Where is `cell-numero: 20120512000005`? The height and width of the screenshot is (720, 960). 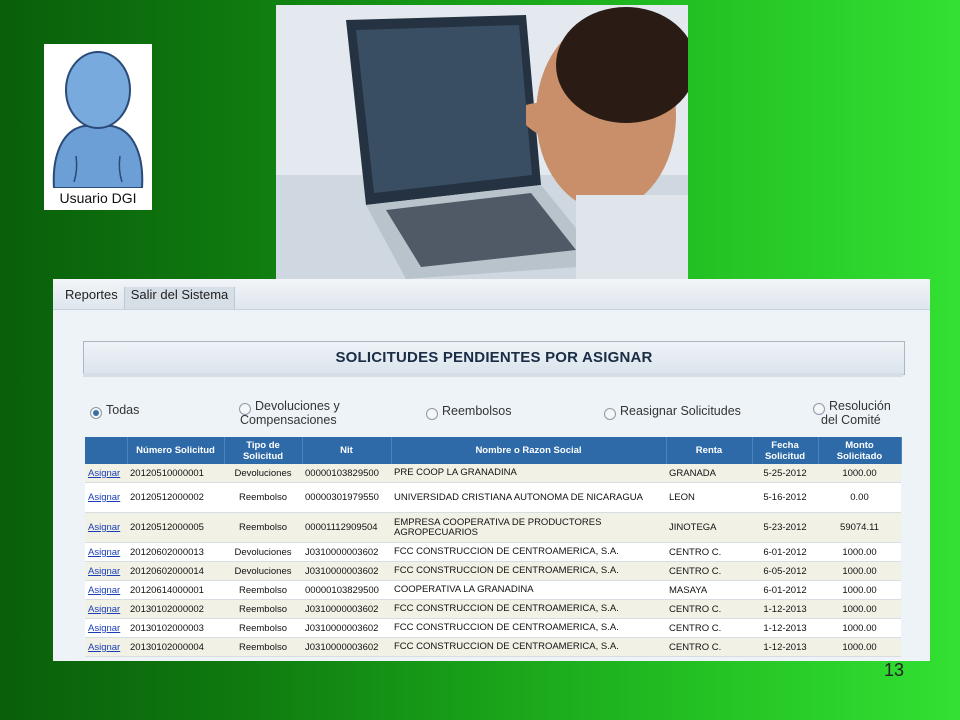 cell-numero: 20120512000005 is located at coordinates (175, 527).